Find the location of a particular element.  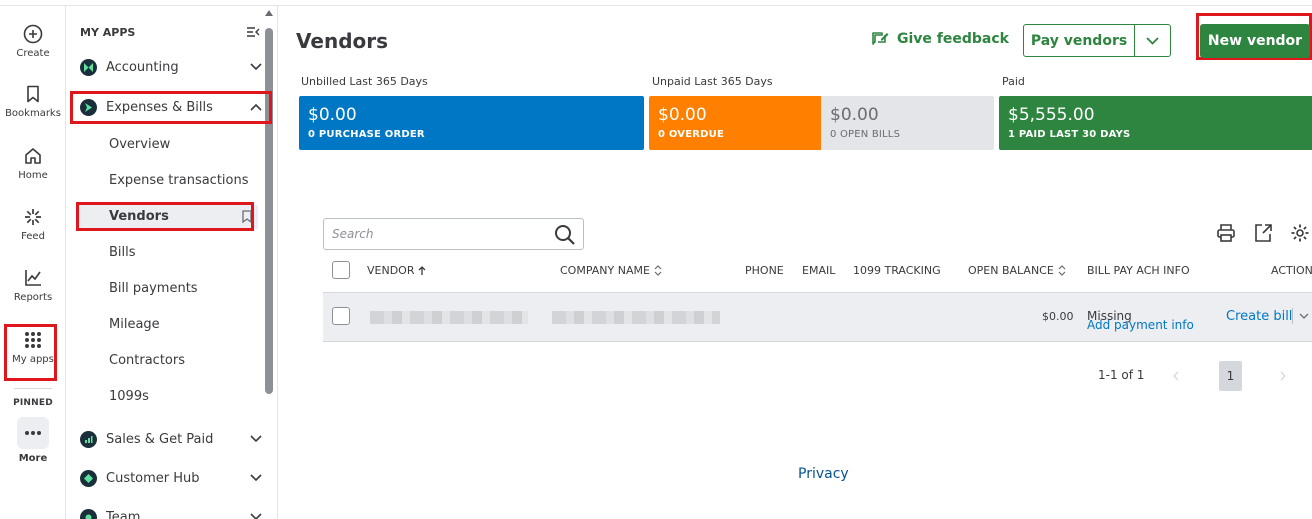

scroll-up-arrow is located at coordinates (269, 13).